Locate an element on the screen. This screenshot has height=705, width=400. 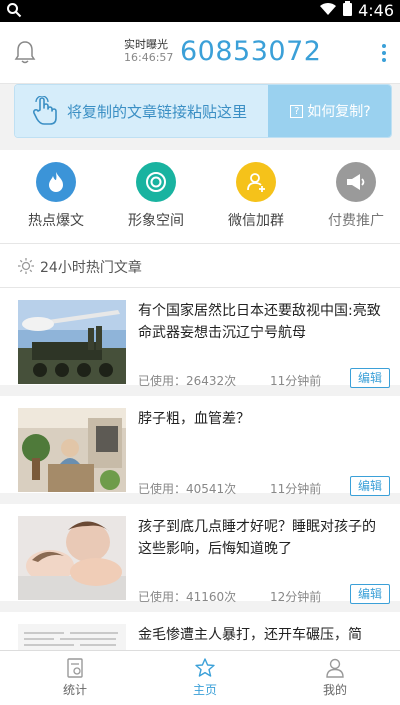
article-usage: 已使用：40541次 is located at coordinates (187, 489).